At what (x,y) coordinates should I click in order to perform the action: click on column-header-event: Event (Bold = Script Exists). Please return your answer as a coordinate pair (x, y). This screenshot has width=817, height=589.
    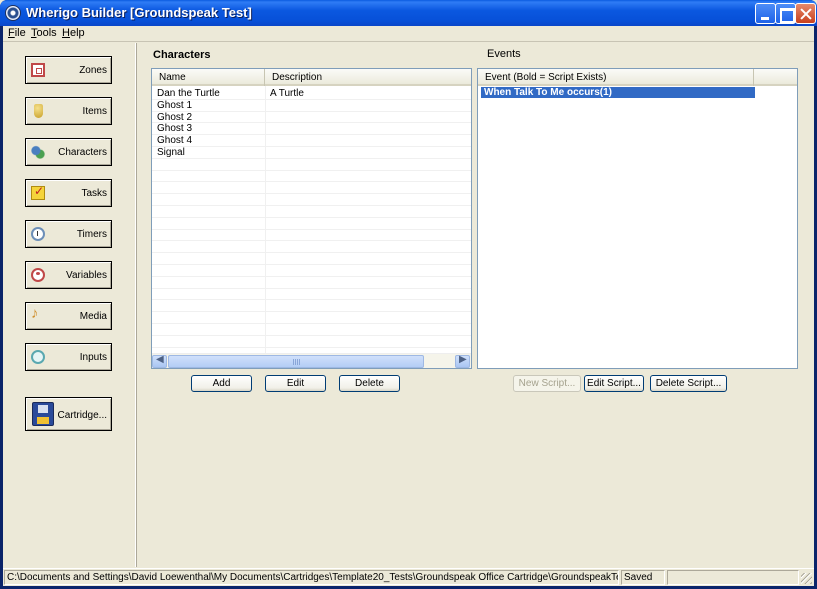
    Looking at the image, I should click on (616, 77).